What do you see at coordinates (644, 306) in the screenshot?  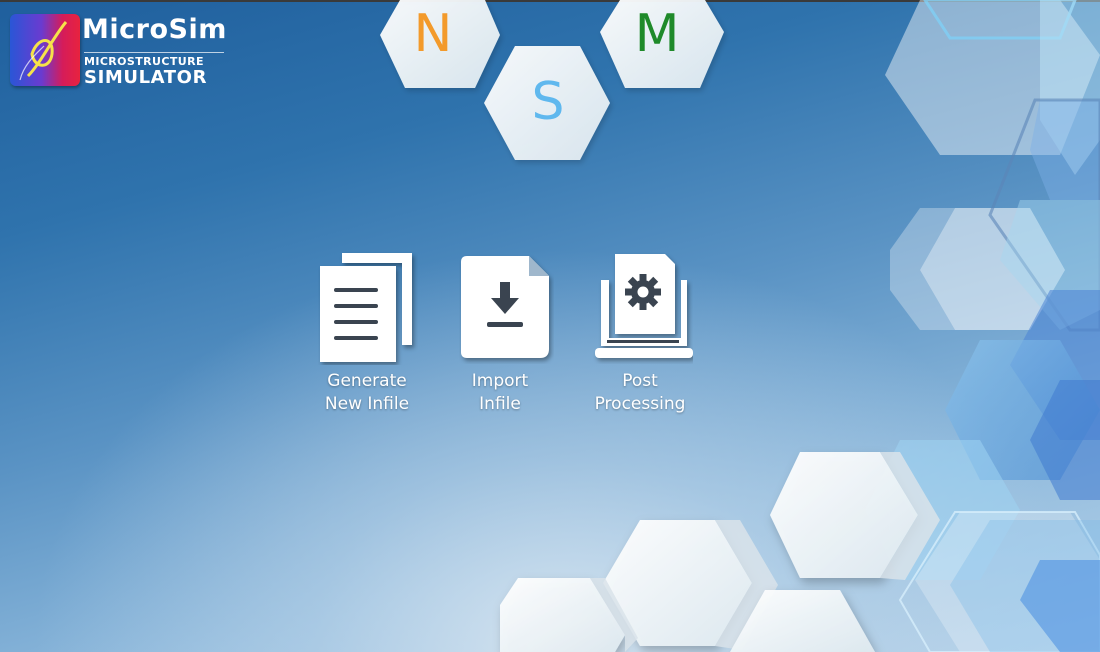 I see `laptop-gear-icon` at bounding box center [644, 306].